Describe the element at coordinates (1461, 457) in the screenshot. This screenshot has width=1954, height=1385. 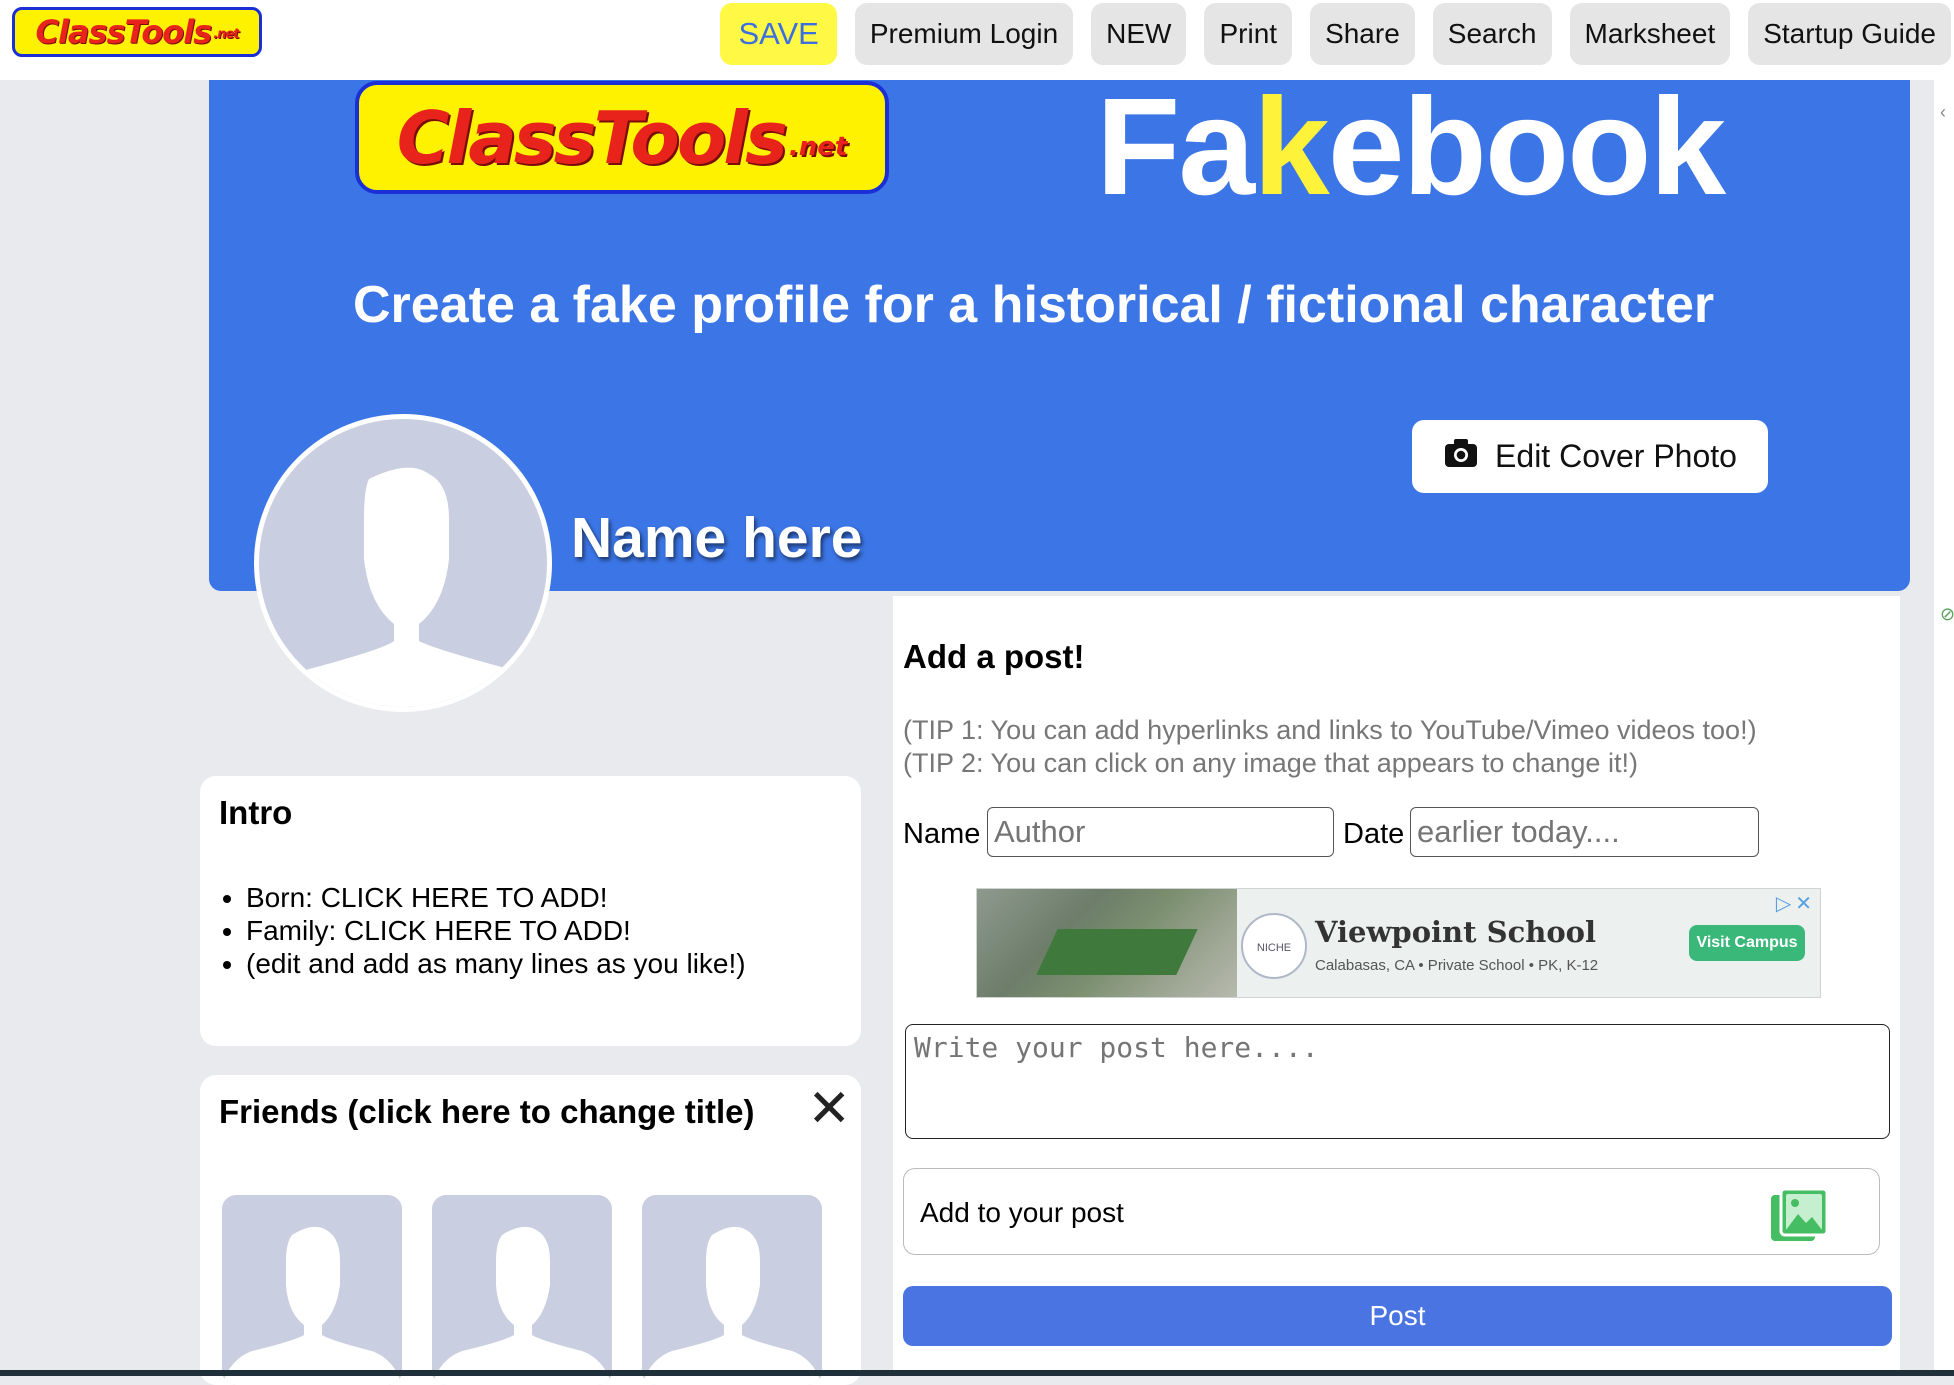
I see `camera-icon` at that location.